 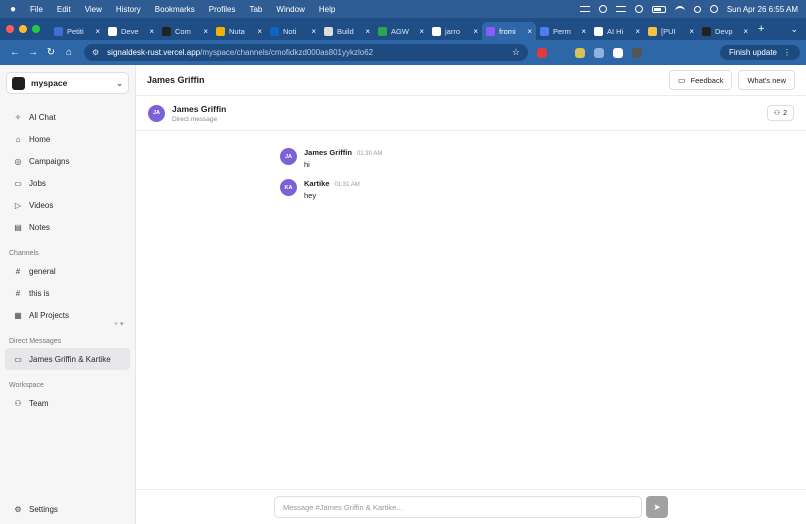 What do you see at coordinates (67, 315) in the screenshot?
I see `sidebar-channel-all-projects: ▦ All Projects` at bounding box center [67, 315].